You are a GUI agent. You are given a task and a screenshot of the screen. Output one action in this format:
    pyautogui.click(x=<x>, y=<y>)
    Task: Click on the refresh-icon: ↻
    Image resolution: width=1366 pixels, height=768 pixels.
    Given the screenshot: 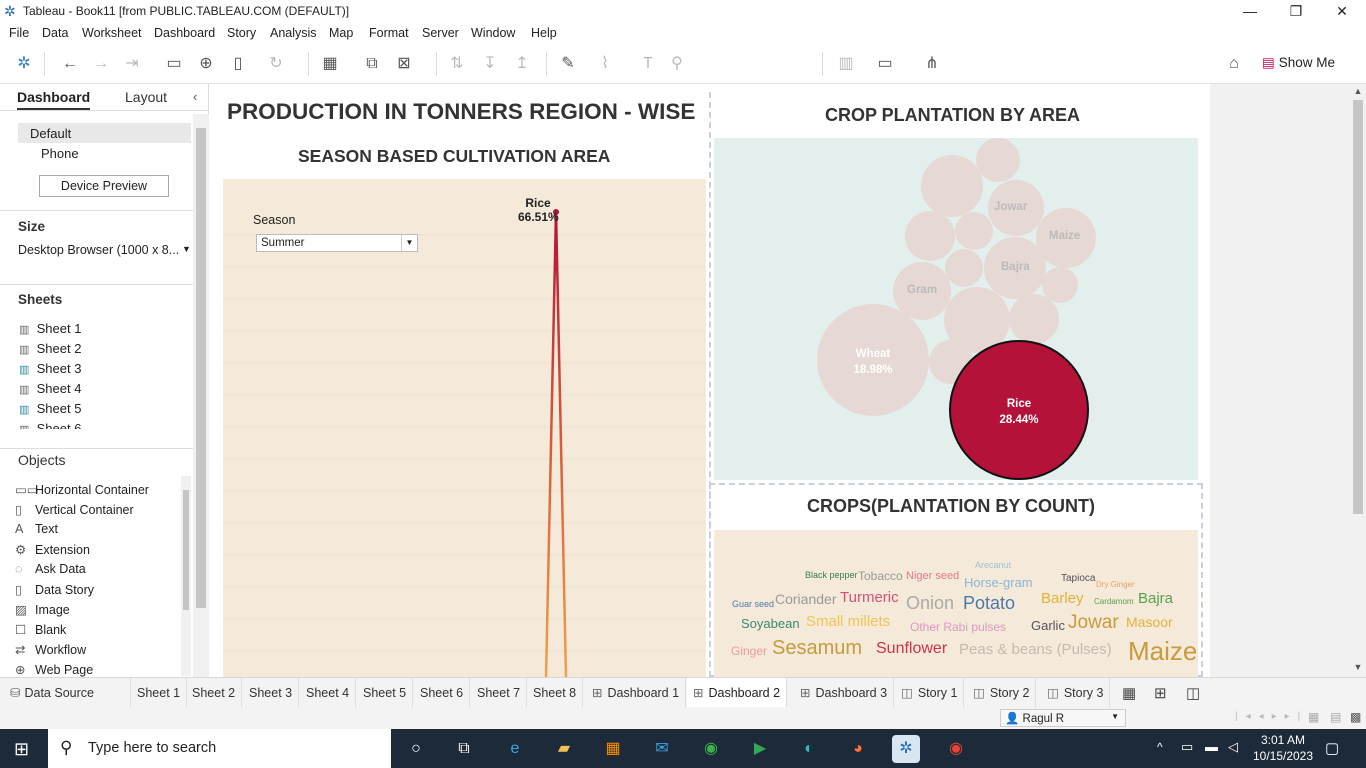 What is the action you would take?
    pyautogui.click(x=276, y=64)
    